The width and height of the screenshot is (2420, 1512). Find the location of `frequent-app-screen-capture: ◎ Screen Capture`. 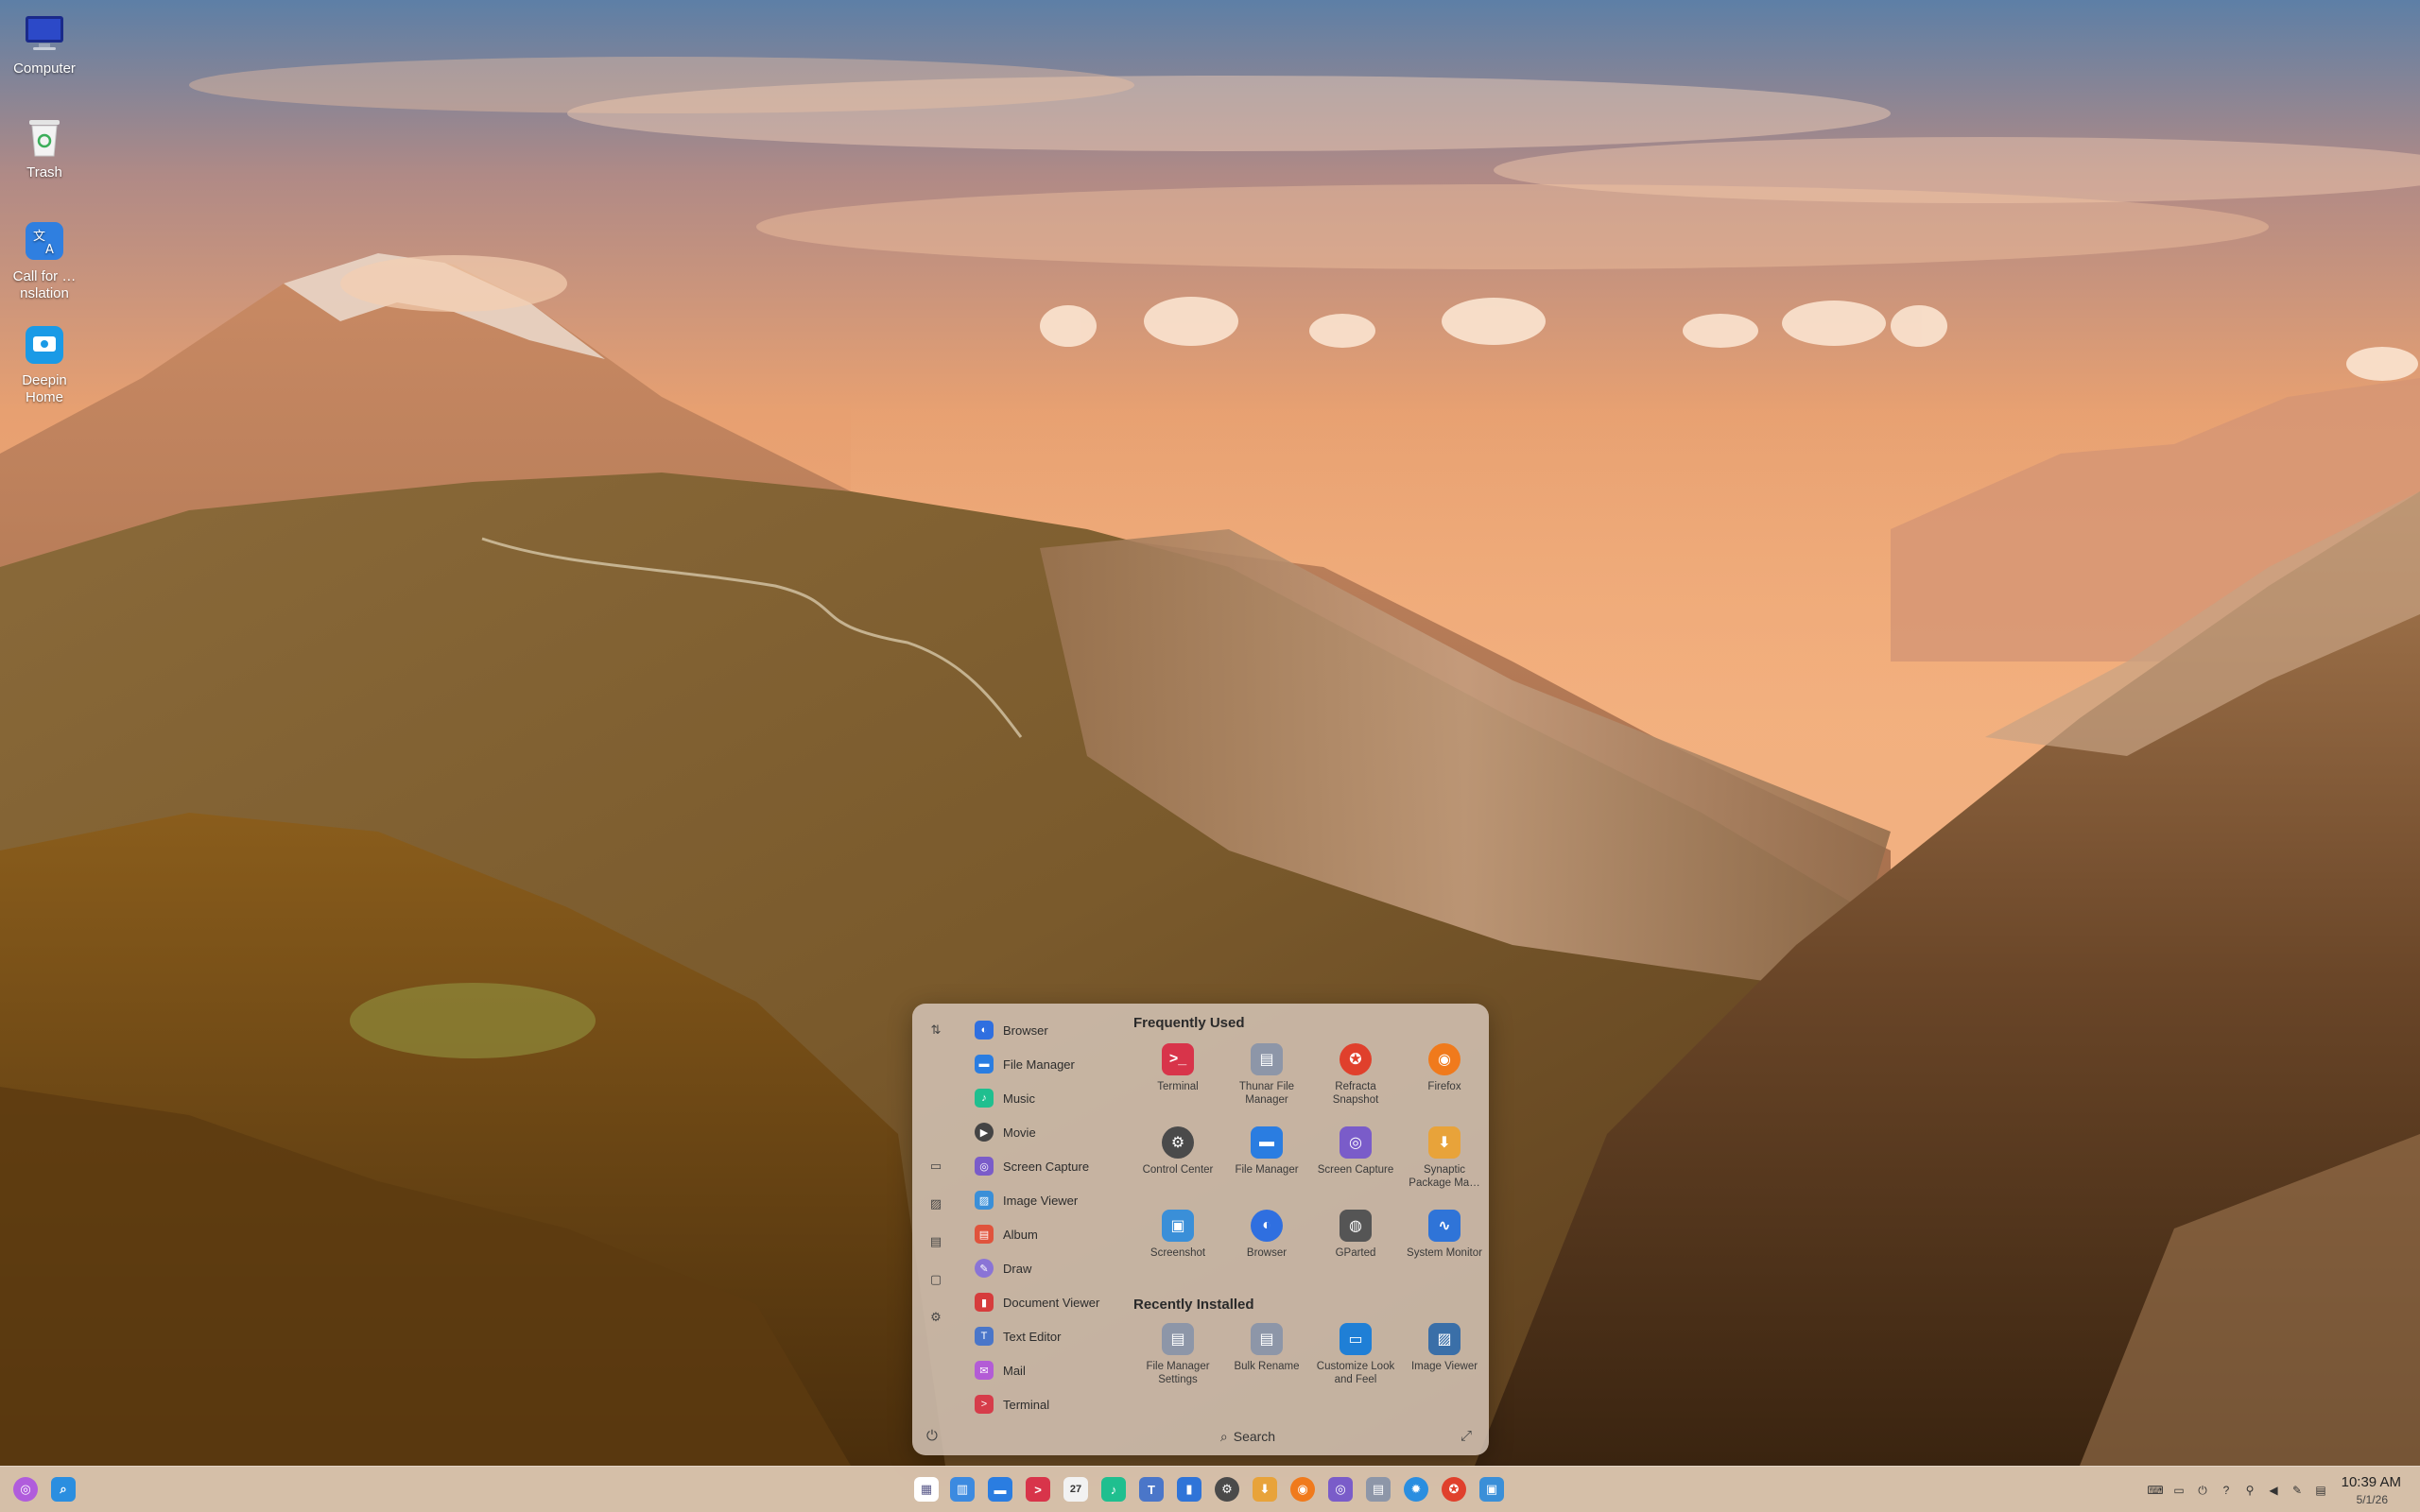

frequent-app-screen-capture: ◎ Screen Capture is located at coordinates (1355, 1166).